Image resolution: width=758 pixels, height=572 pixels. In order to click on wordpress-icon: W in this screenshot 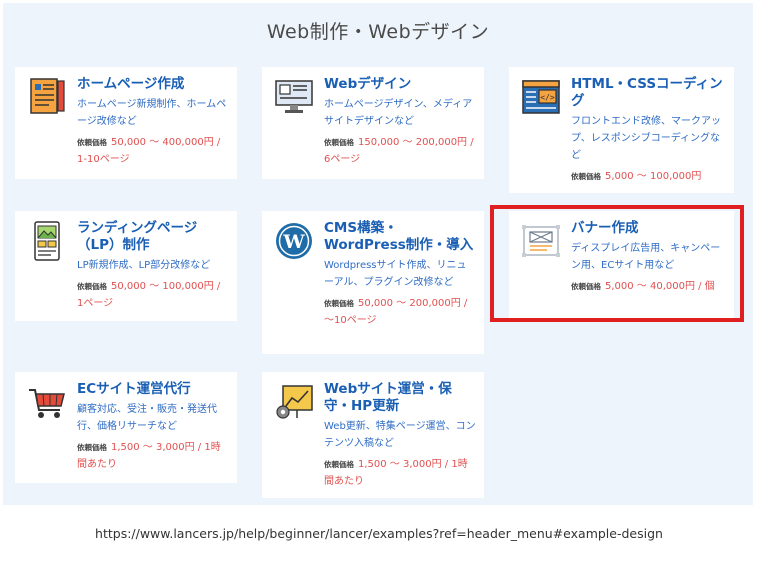, I will do `click(294, 241)`.